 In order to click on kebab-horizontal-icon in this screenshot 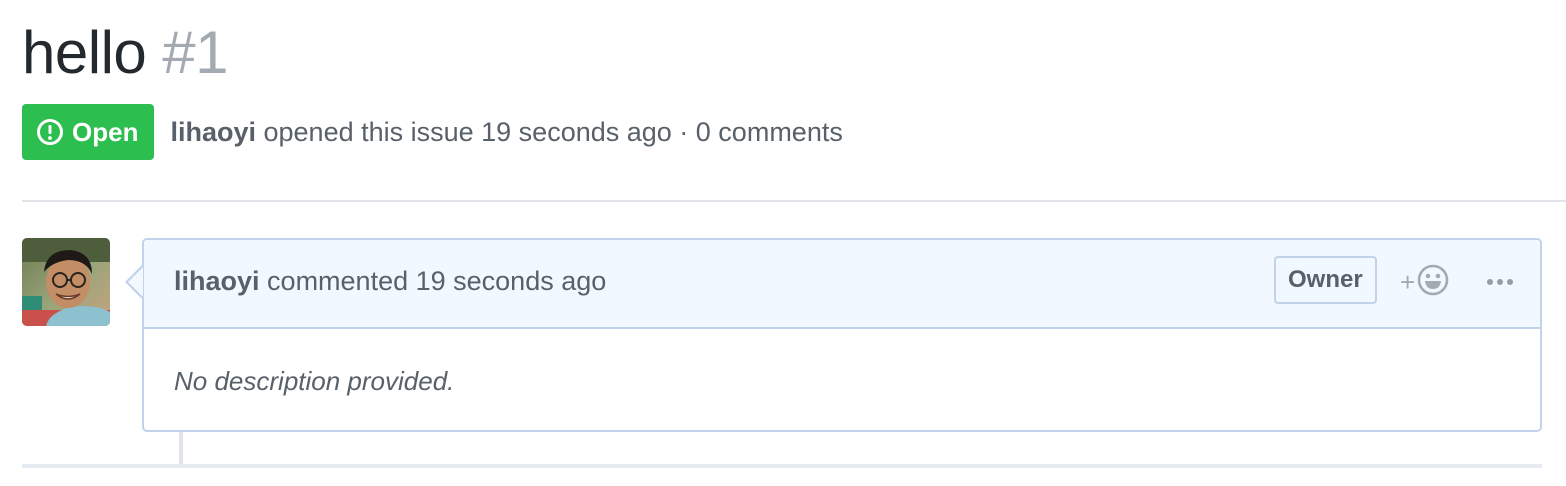, I will do `click(1500, 282)`.